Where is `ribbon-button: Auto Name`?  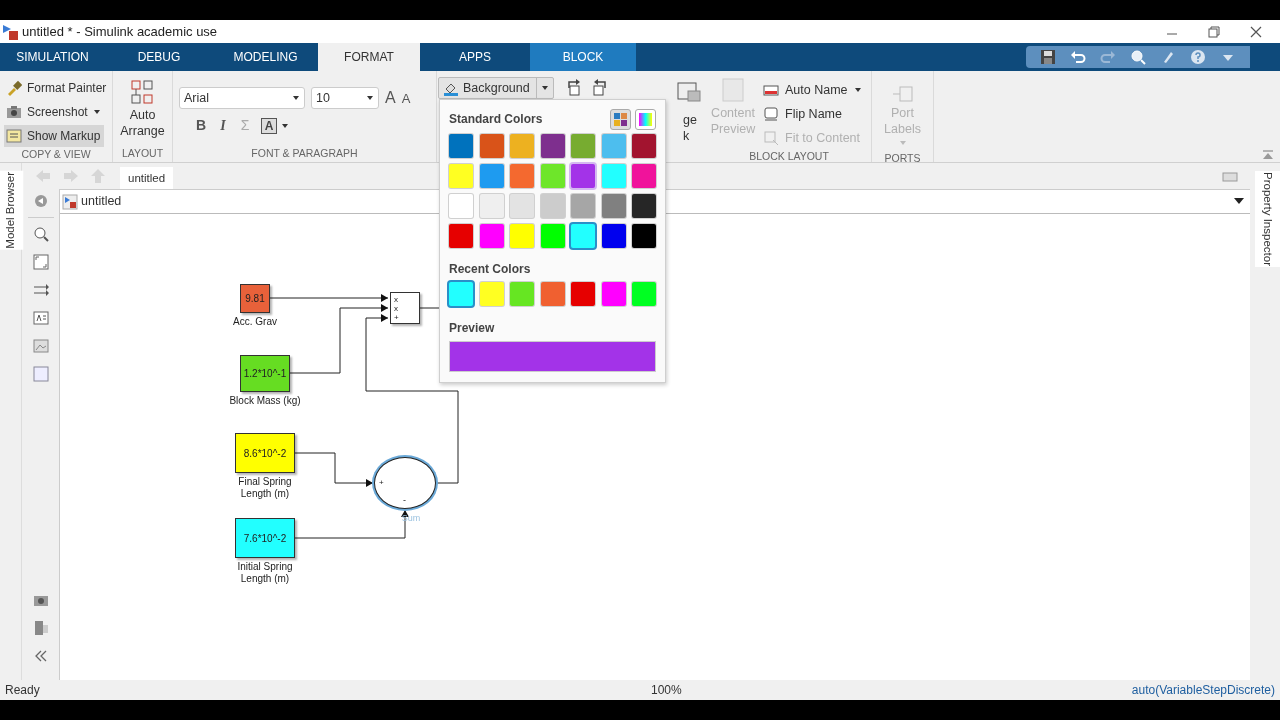 ribbon-button: Auto Name is located at coordinates (812, 90).